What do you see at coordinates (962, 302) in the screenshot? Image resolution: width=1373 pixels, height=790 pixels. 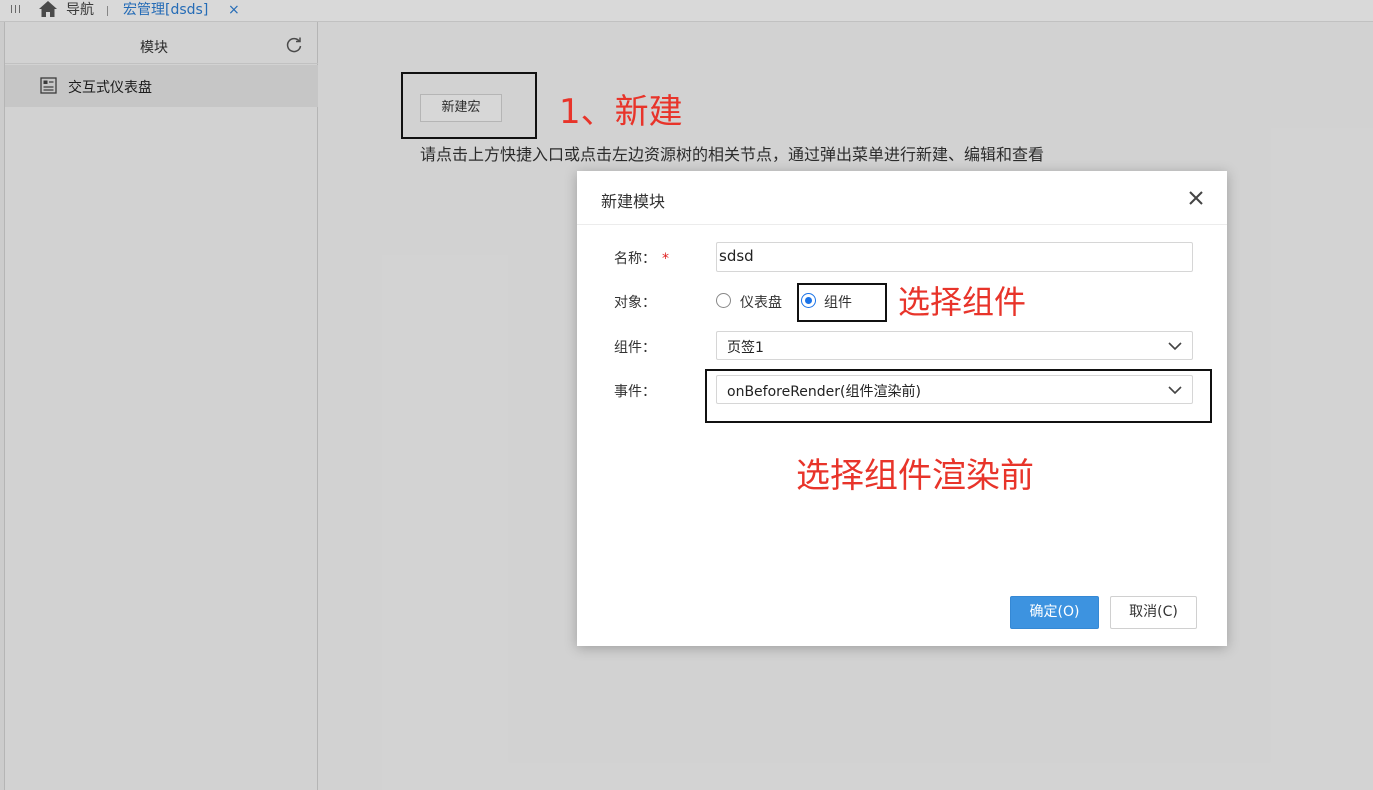 I see `annotation-select-component: 选择组件` at bounding box center [962, 302].